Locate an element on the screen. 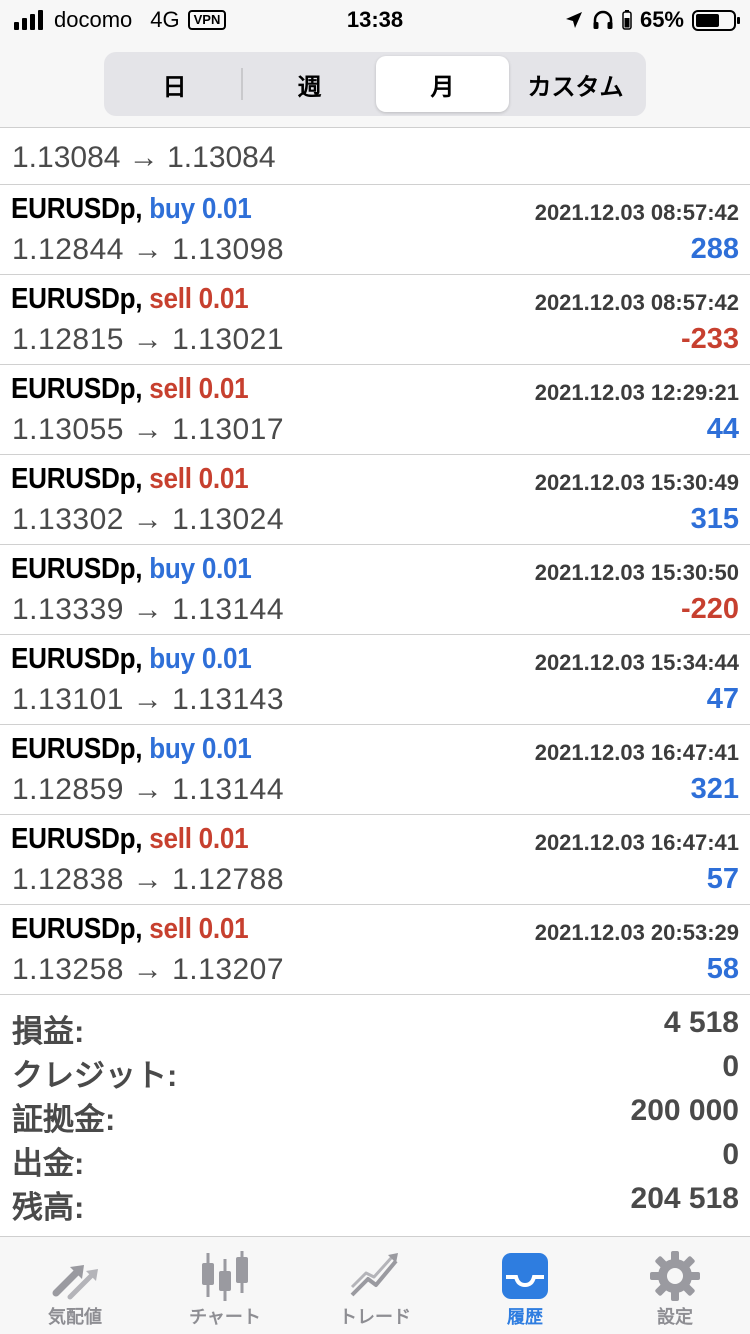  tab-history: 履歴 is located at coordinates (525, 1285).